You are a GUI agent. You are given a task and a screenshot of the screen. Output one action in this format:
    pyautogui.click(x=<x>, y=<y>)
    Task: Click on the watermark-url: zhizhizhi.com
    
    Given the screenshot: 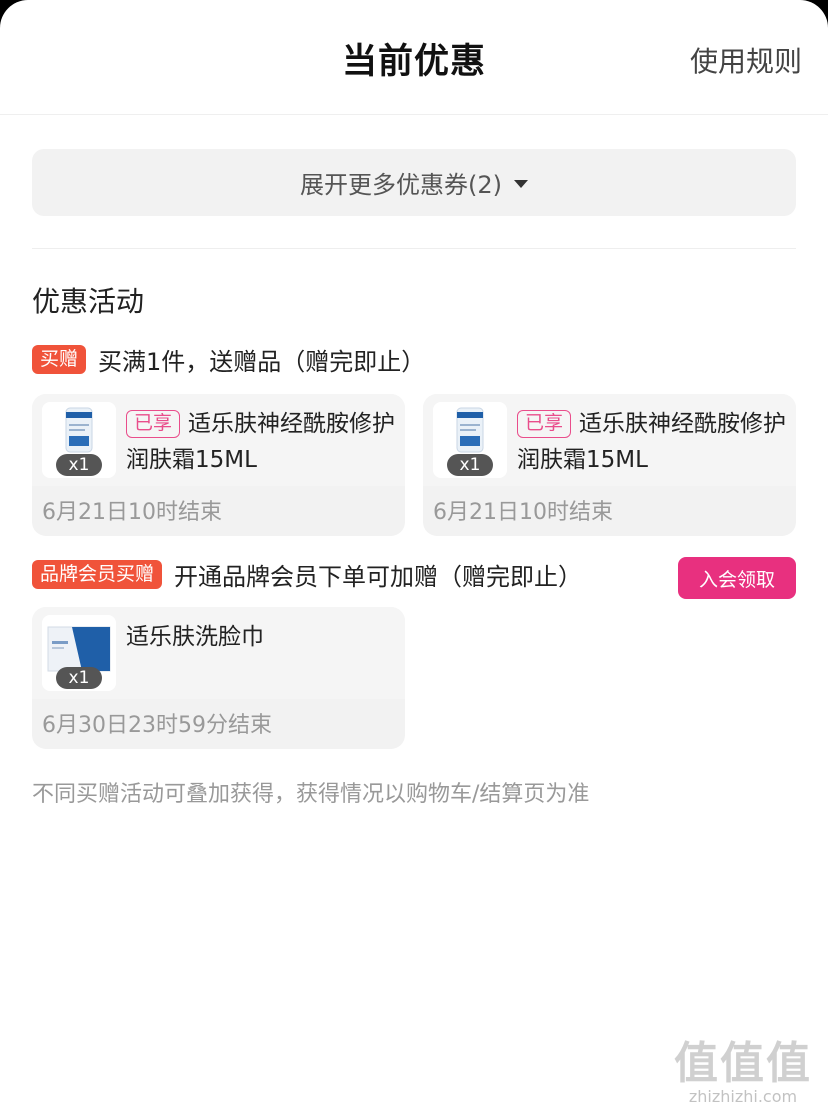 What is the action you would take?
    pyautogui.click(x=743, y=1096)
    